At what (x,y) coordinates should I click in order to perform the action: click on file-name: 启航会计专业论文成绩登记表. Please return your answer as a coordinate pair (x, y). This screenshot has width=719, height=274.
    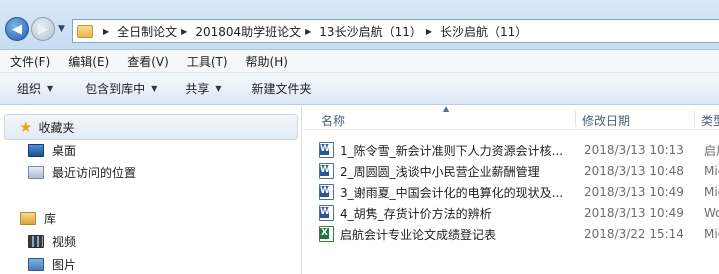
    Looking at the image, I should click on (418, 234).